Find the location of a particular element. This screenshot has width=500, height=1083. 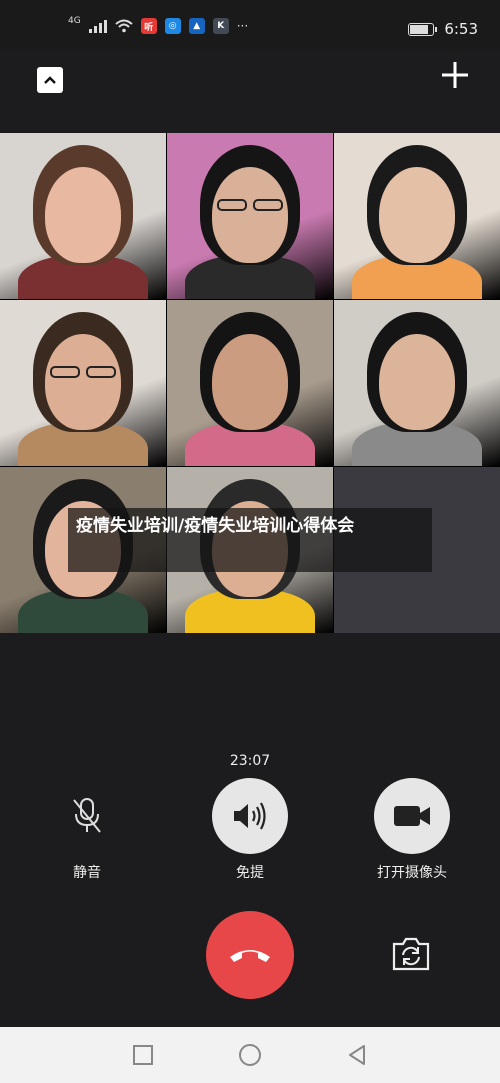

speaker-button: 免提 is located at coordinates (250, 830).